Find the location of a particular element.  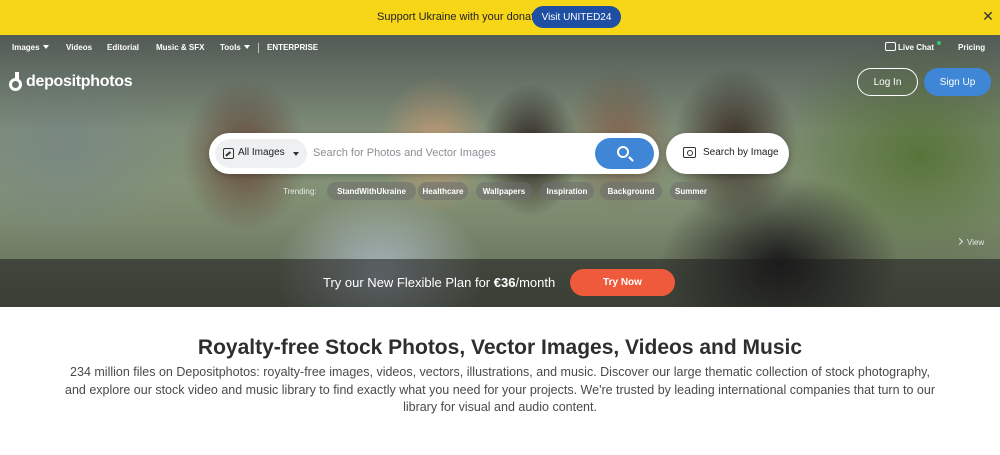

promo-text-end: /month is located at coordinates (535, 282).